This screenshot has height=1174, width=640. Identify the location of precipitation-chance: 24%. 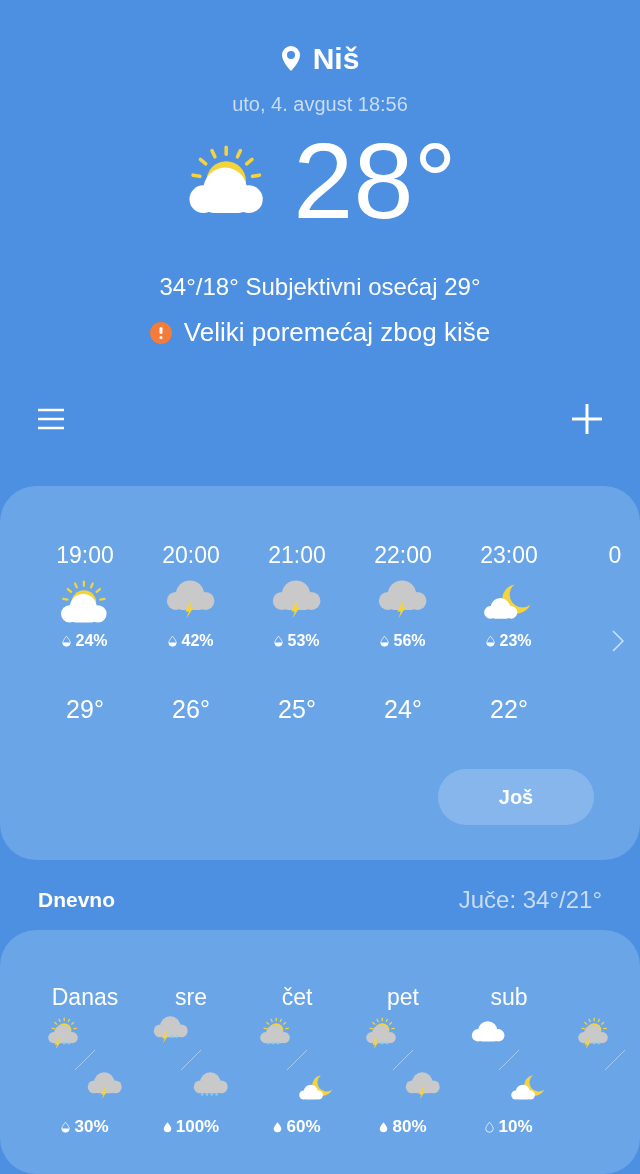
(91, 641).